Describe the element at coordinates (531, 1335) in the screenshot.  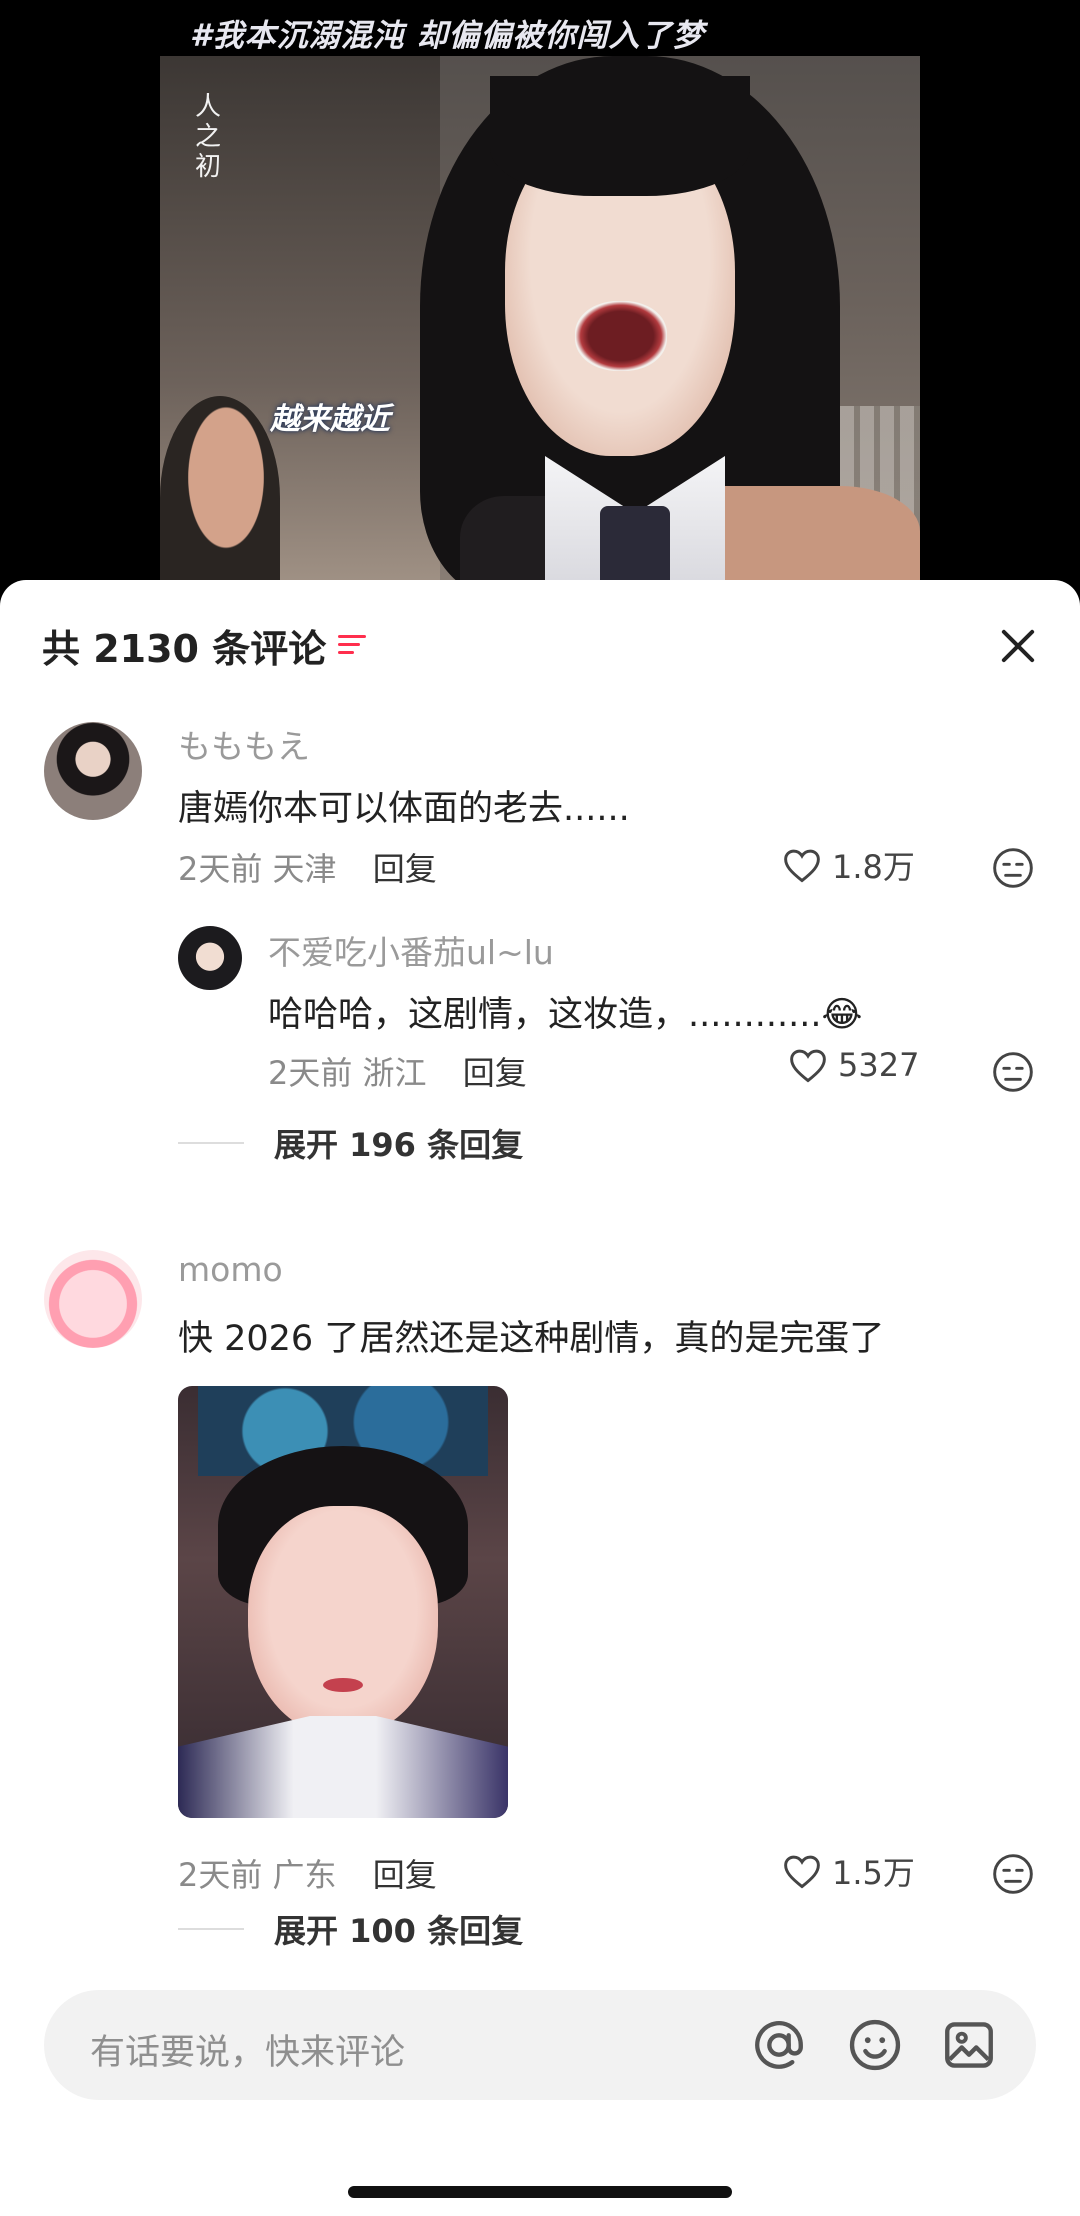
I see `comment-text: 快 2026 了居然还是这种剧情，真的是完蛋了` at that location.